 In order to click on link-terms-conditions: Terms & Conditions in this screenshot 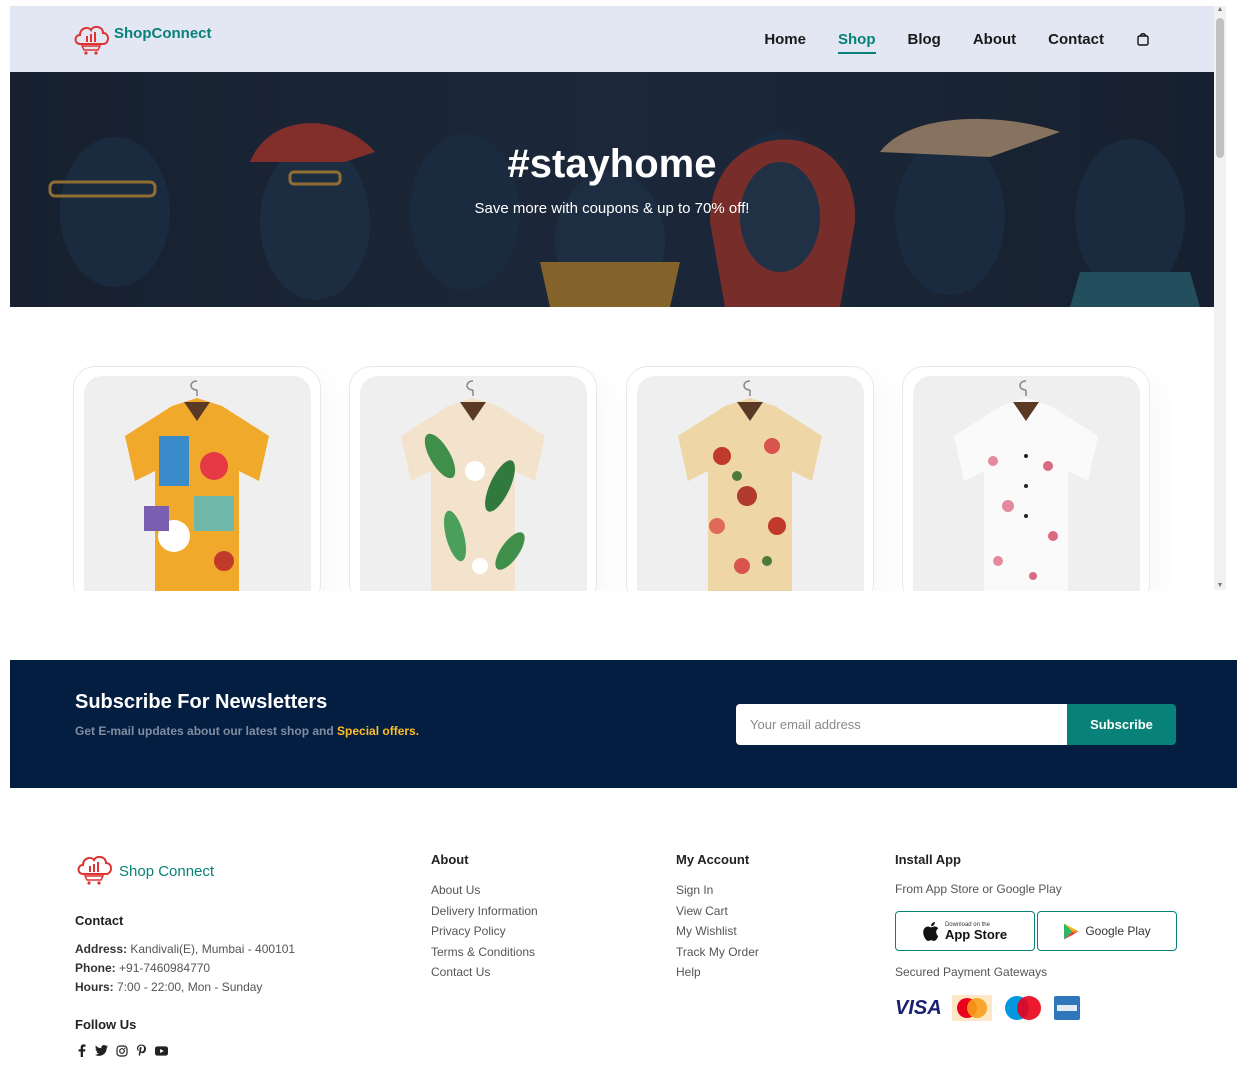, I will do `click(484, 952)`.